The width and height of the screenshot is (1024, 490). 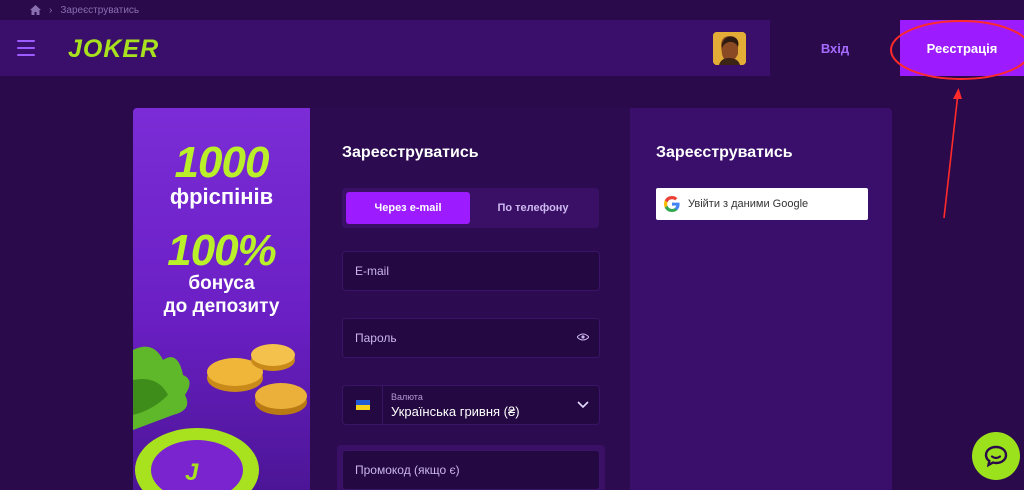 I want to click on logo-text: JOKER, so click(x=113, y=48).